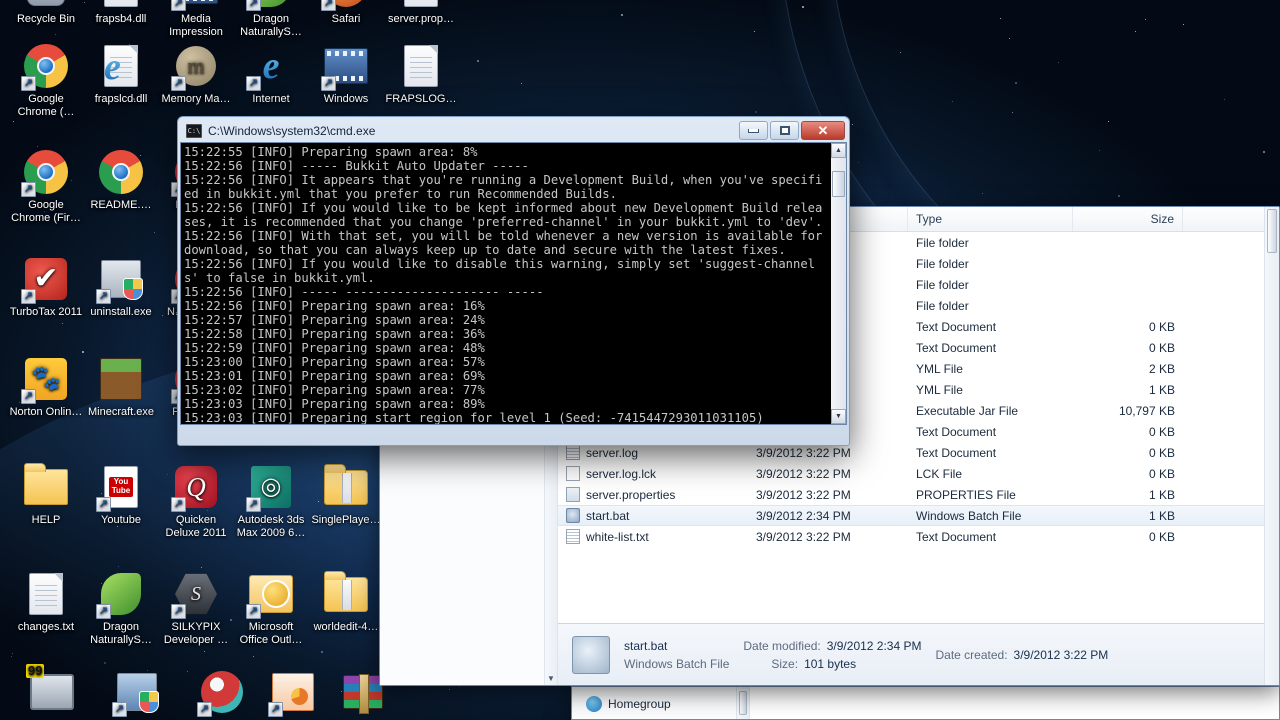 The height and width of the screenshot is (720, 1280). What do you see at coordinates (1128, 219) in the screenshot?
I see `column-header-size: Size` at bounding box center [1128, 219].